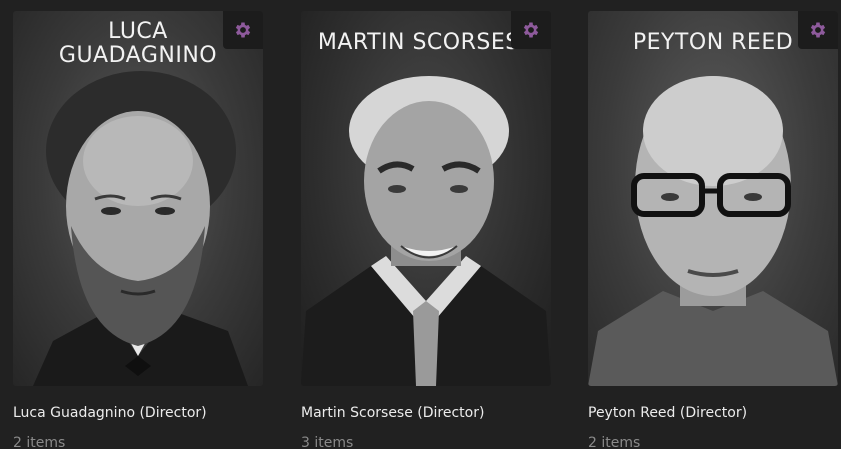 This screenshot has height=449, width=841. I want to click on item-count: 3 items, so click(327, 442).